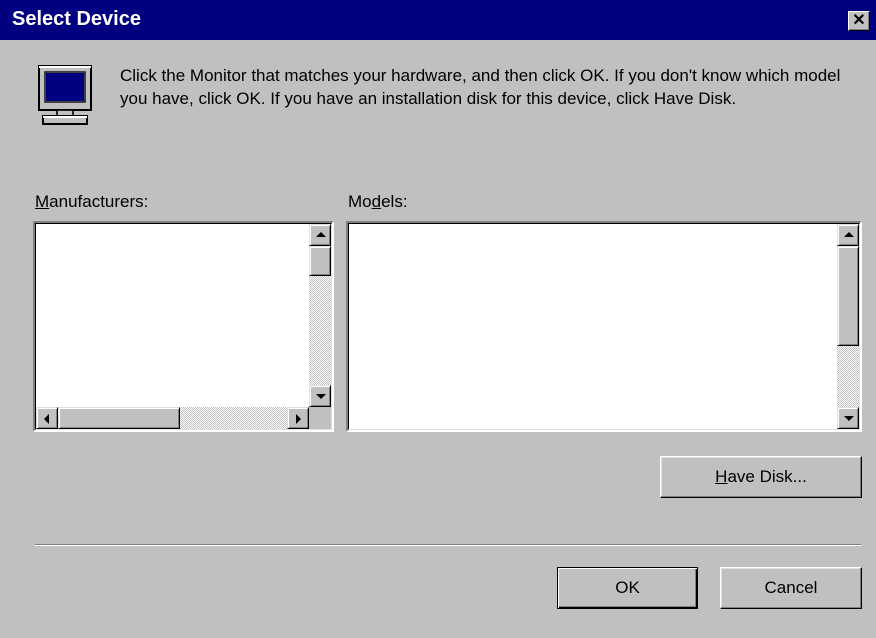 Image resolution: width=876 pixels, height=638 pixels. I want to click on cancel-label: Cancel, so click(791, 587).